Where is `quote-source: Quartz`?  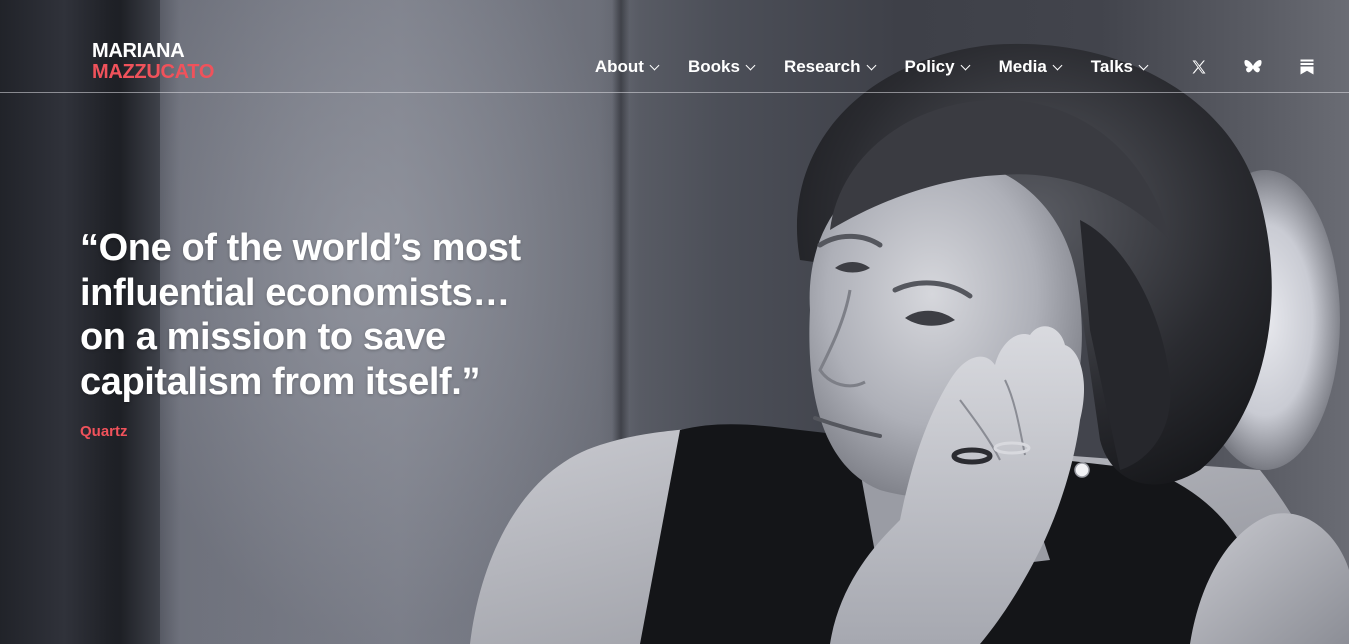 quote-source: Quartz is located at coordinates (104, 431).